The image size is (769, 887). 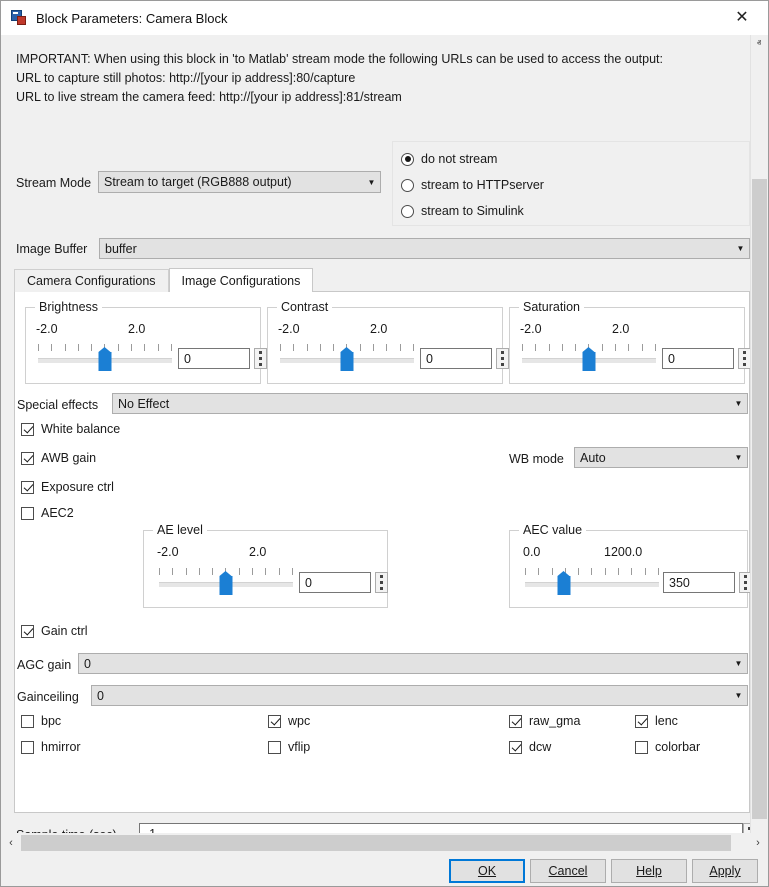 What do you see at coordinates (335, 582) in the screenshot?
I see `ae-level-value-input: 0` at bounding box center [335, 582].